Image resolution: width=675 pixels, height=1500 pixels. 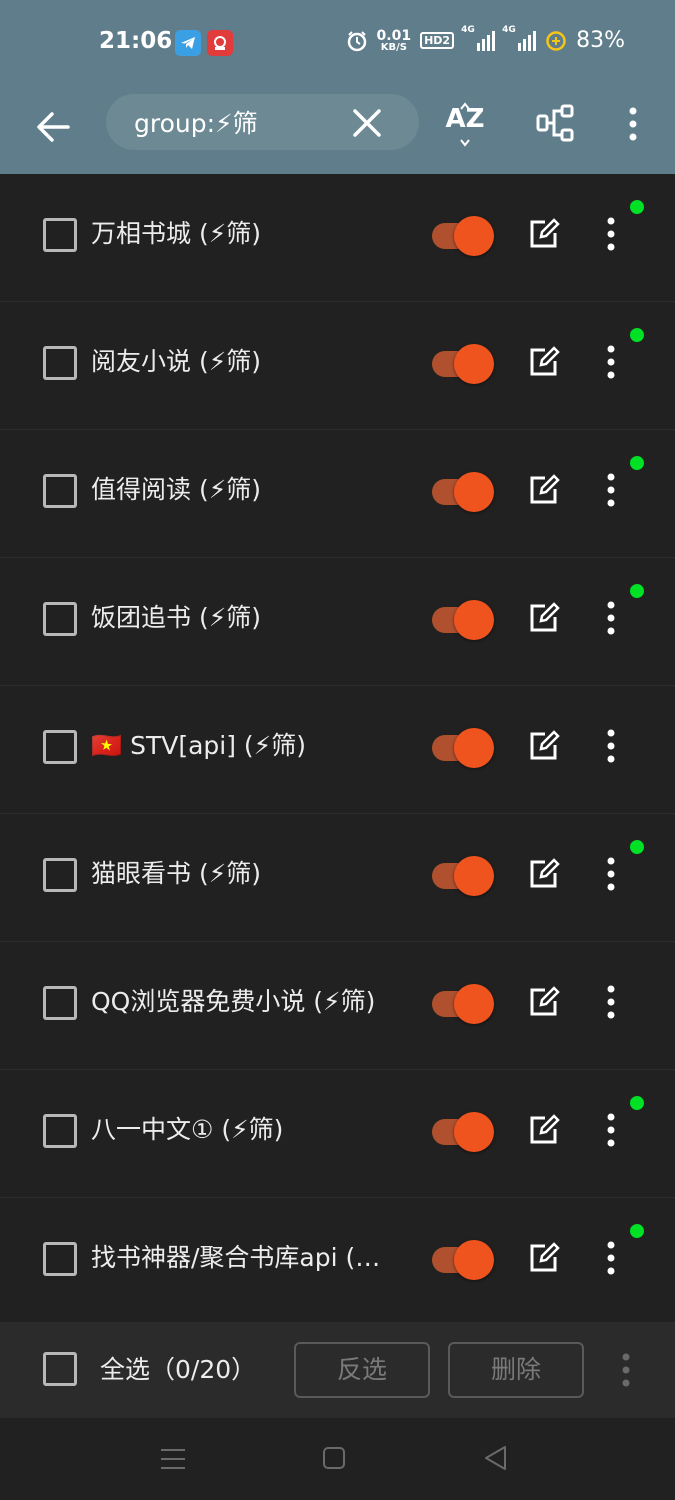 What do you see at coordinates (178, 1368) in the screenshot?
I see `select-all-label: 全选（0/20）` at bounding box center [178, 1368].